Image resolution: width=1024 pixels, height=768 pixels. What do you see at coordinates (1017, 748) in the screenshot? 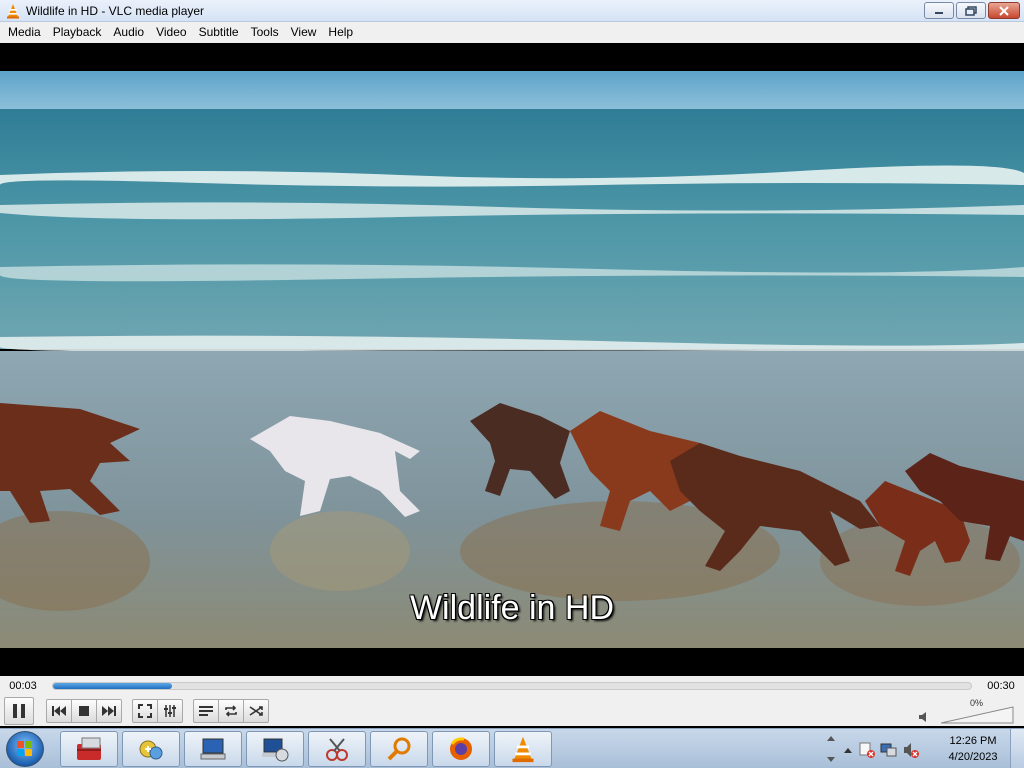
I see `show-desktop-button` at bounding box center [1017, 748].